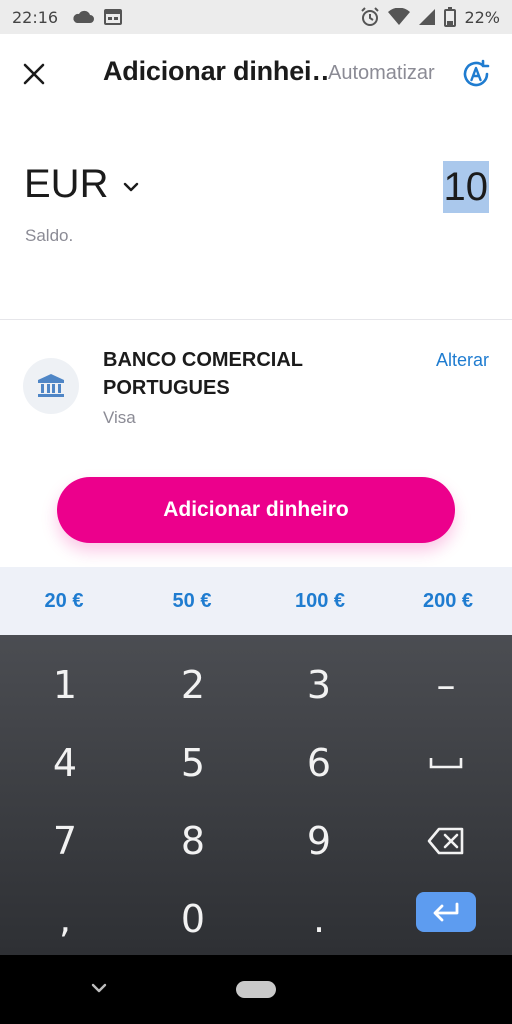  What do you see at coordinates (319, 763) in the screenshot?
I see `key-6: 6` at bounding box center [319, 763].